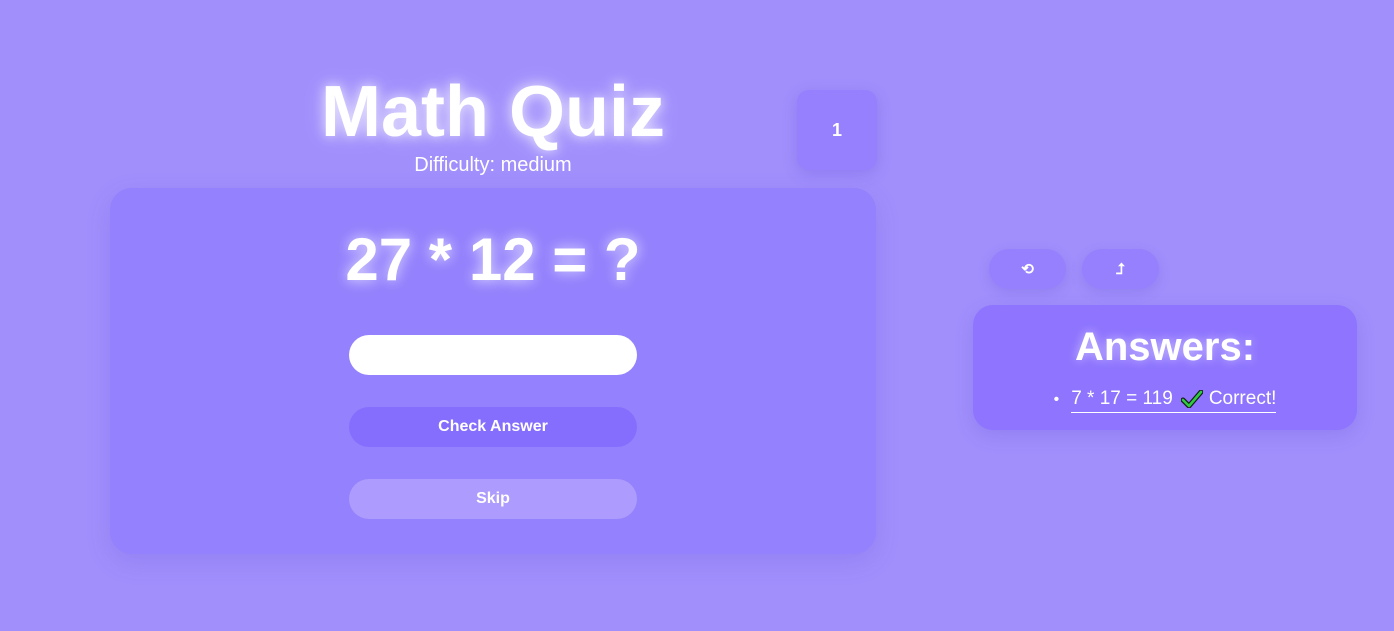 The image size is (1394, 631). I want to click on list-item: • 7 * 17 = 119 Correct!, so click(1165, 400).